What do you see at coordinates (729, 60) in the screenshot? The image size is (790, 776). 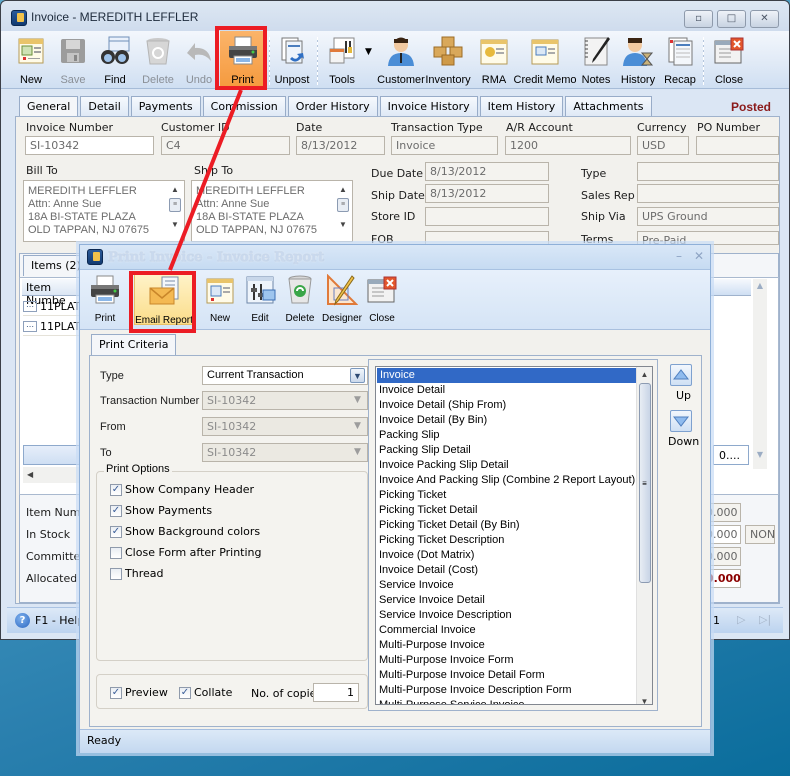 I see `close-toolbar-button: Close` at bounding box center [729, 60].